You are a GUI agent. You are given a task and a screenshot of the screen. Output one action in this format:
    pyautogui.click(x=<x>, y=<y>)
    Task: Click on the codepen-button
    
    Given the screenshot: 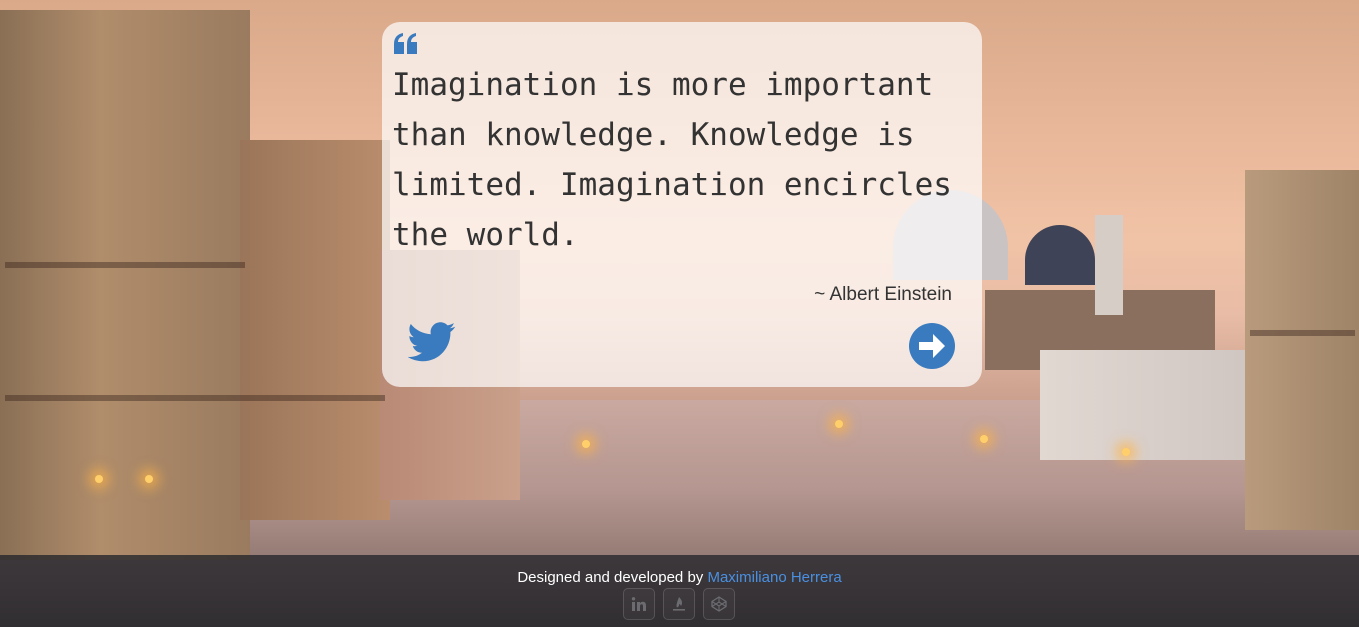 What is the action you would take?
    pyautogui.click(x=719, y=604)
    